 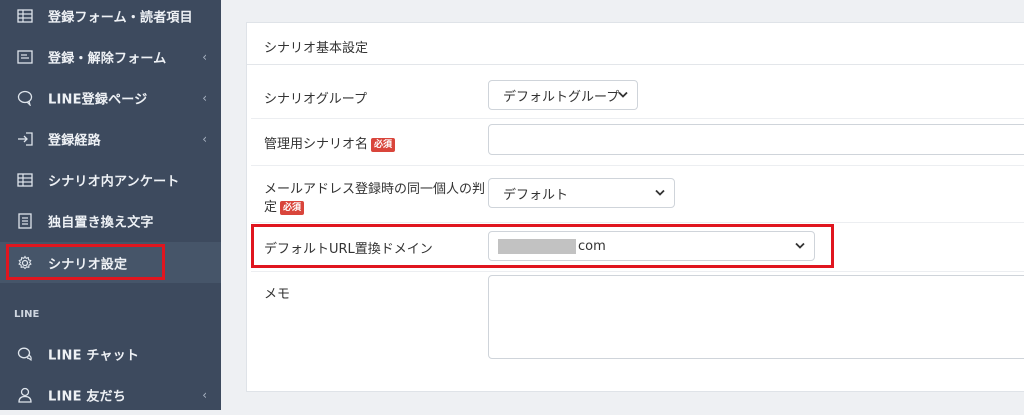 What do you see at coordinates (120, 17) in the screenshot?
I see `sidebar-item-label: 登録フォーム・読者項目` at bounding box center [120, 17].